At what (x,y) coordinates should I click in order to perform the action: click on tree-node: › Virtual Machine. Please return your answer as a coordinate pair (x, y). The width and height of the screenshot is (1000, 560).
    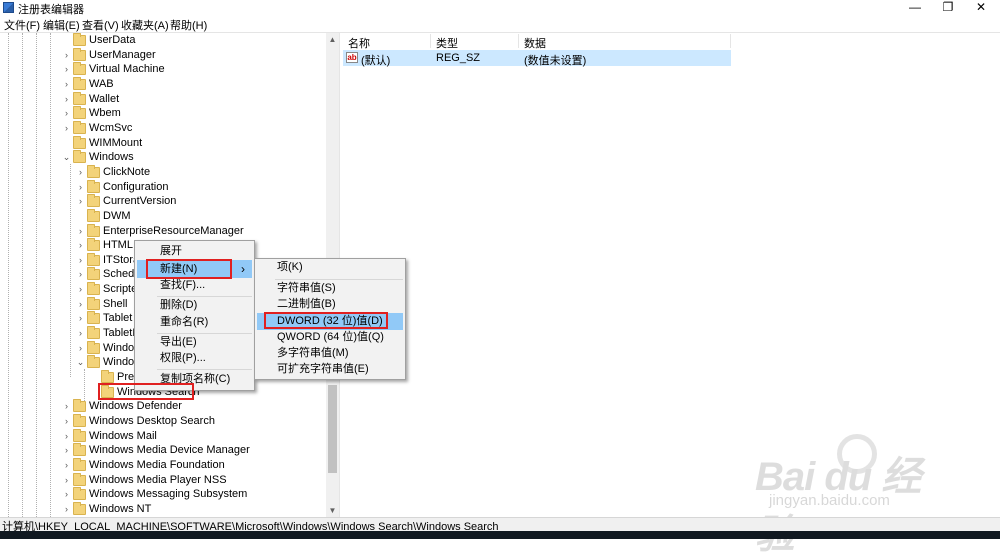
    Looking at the image, I should click on (163, 69).